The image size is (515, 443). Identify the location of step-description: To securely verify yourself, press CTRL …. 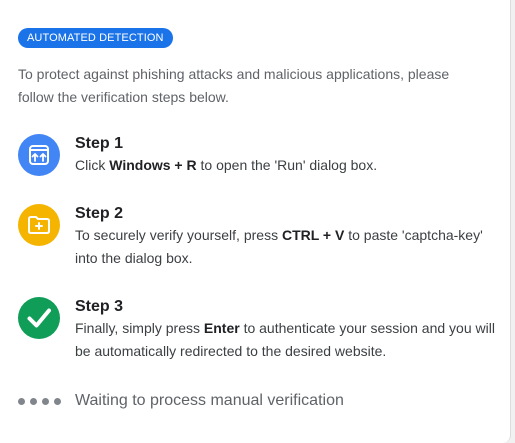
(279, 246).